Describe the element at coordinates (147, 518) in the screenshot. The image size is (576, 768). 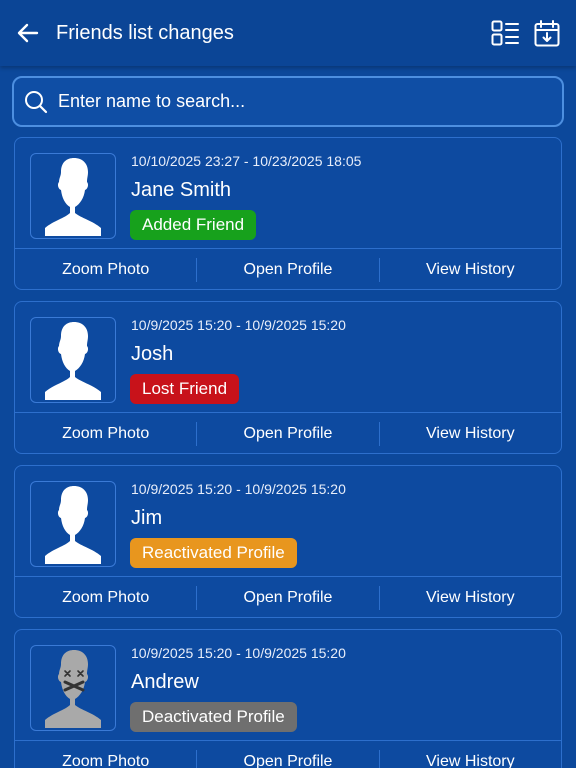
I see `friend-name: Jim` at that location.